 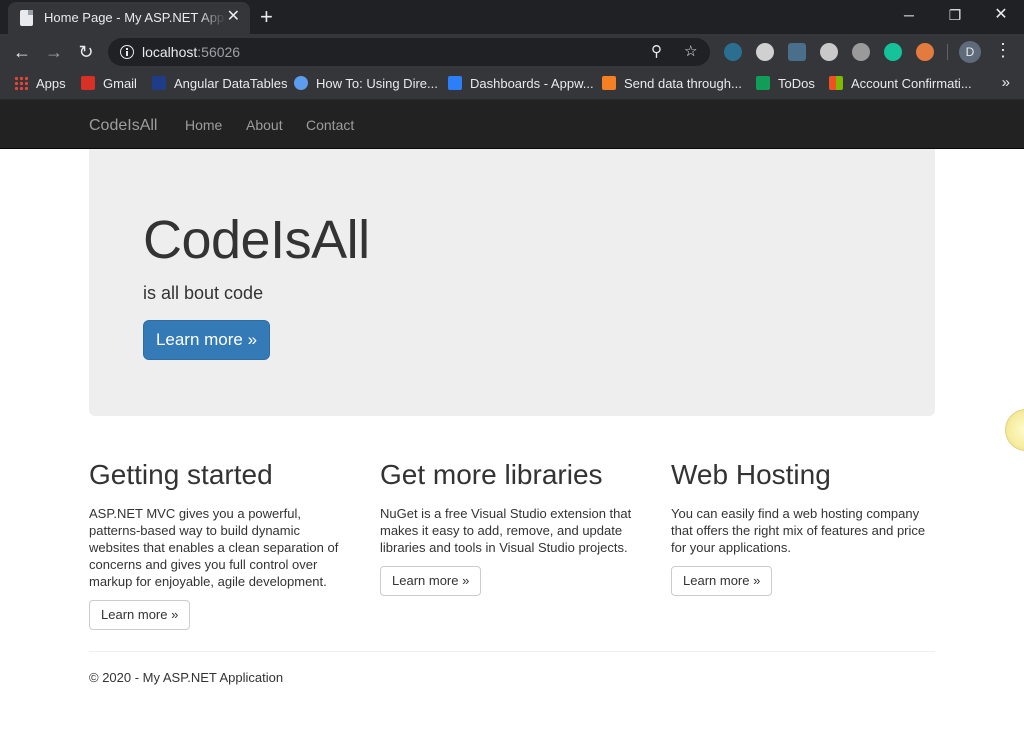 What do you see at coordinates (409, 52) in the screenshot?
I see `address-bar: localhost:56026 ⚲ ☆` at bounding box center [409, 52].